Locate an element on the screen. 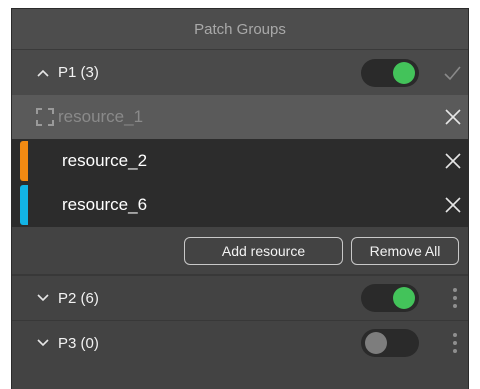 This screenshot has height=389, width=480. remove-all-button: Remove All is located at coordinates (405, 250).